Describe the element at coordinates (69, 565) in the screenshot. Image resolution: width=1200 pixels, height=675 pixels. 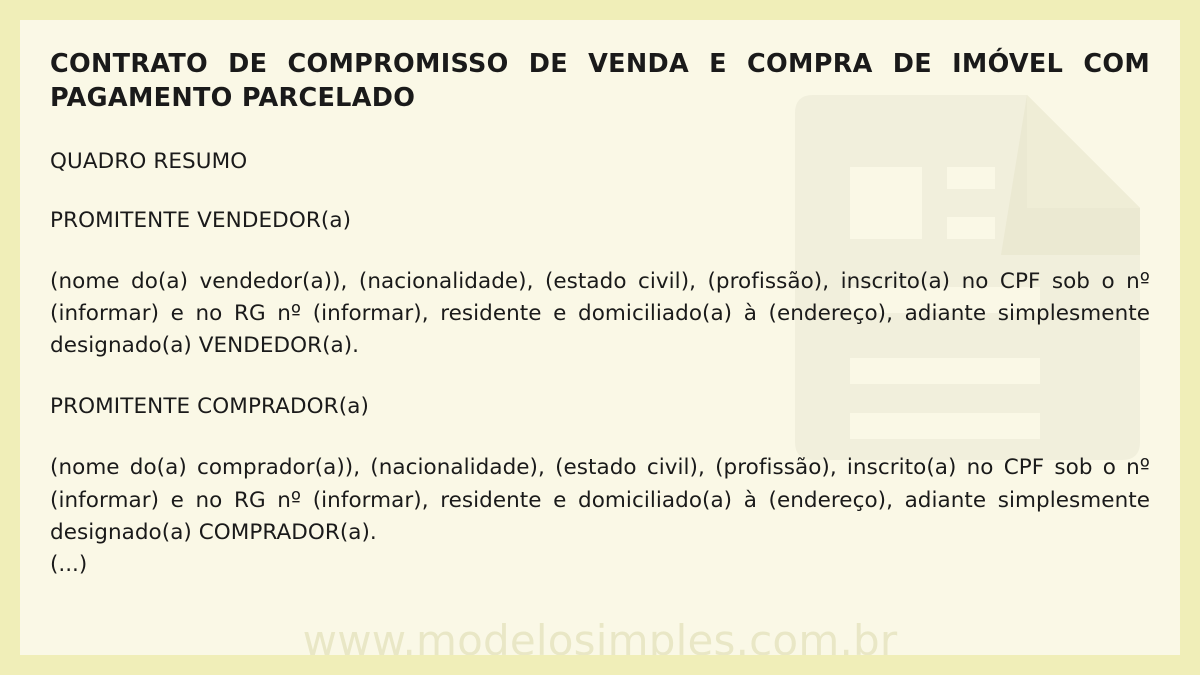
I see `continuation-marker: (...)` at that location.